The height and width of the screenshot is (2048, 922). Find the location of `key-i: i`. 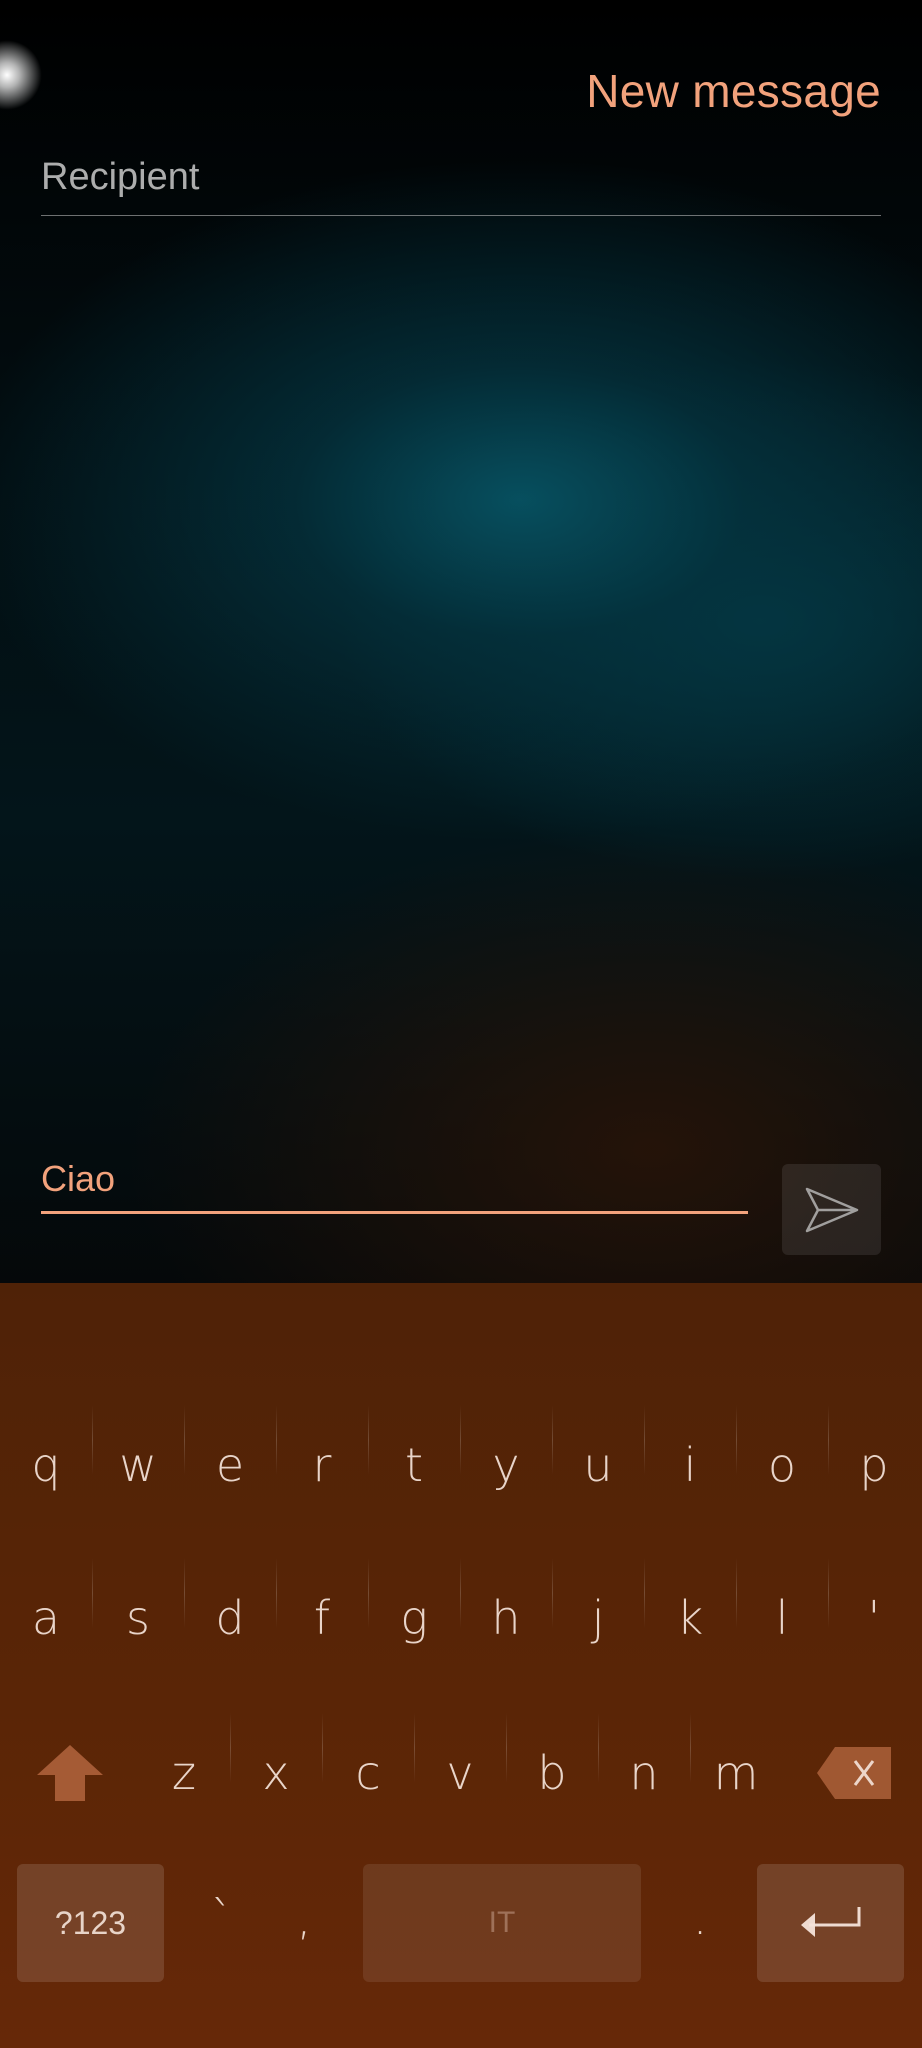

key-i: i is located at coordinates (690, 1465).